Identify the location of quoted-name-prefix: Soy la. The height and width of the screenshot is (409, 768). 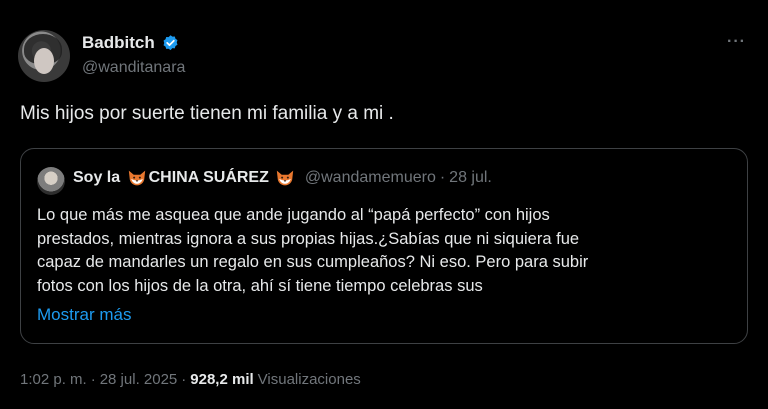
(99, 177).